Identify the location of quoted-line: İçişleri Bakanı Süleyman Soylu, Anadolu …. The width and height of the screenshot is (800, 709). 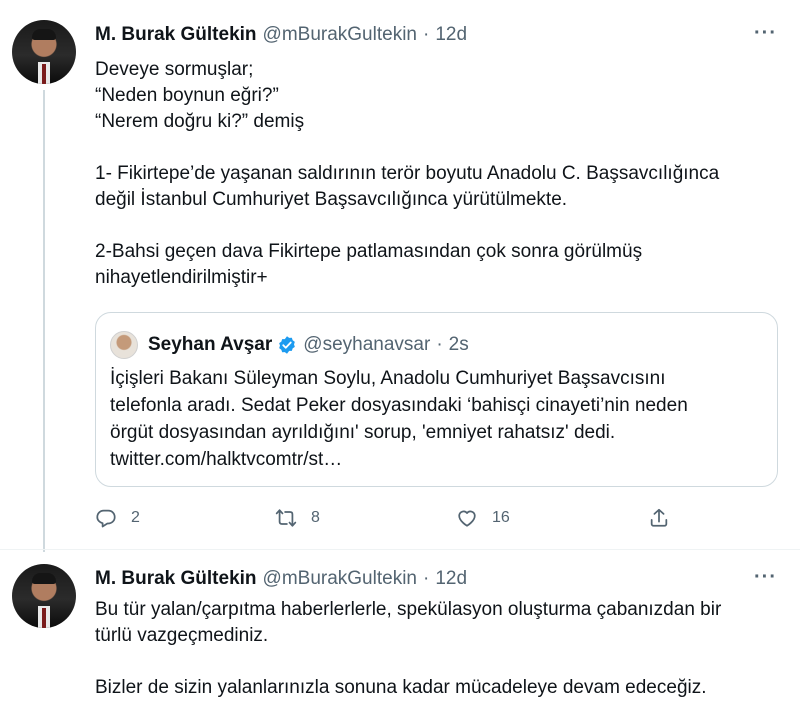
(388, 378).